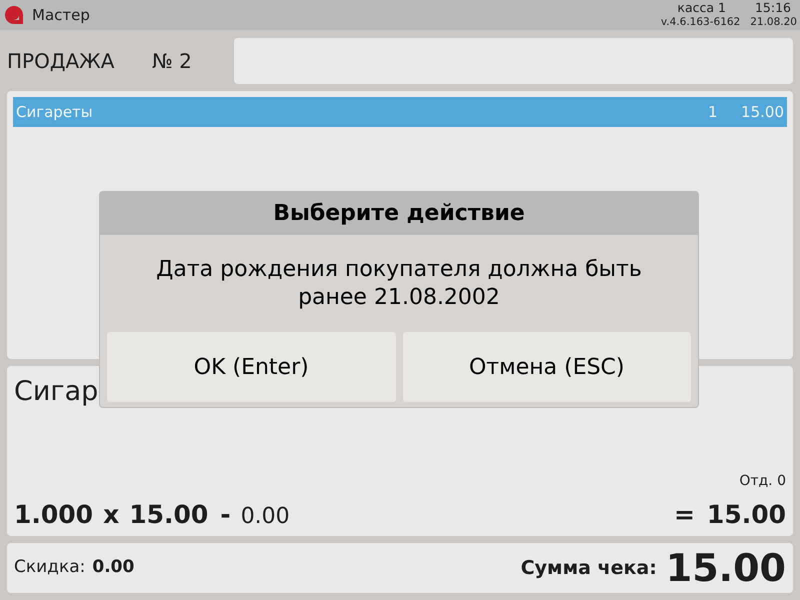  Describe the element at coordinates (251, 367) in the screenshot. I see `dialog-button: OK (Enter)` at that location.